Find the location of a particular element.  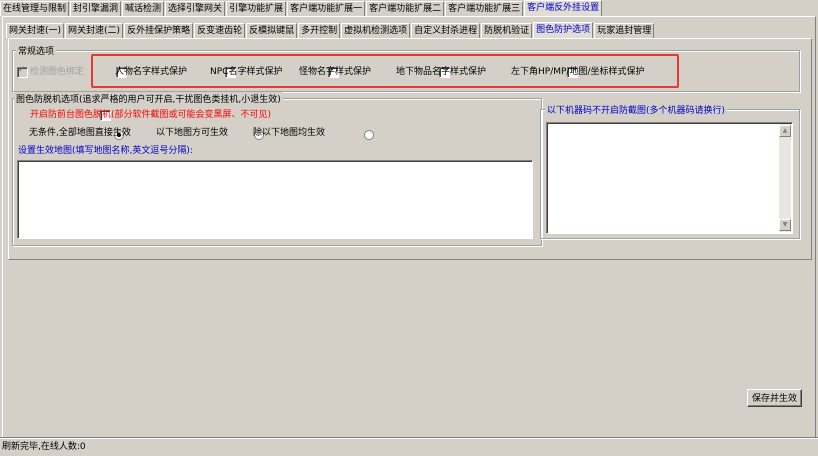

tab-offline-verification: 防脱机验证 is located at coordinates (507, 30).